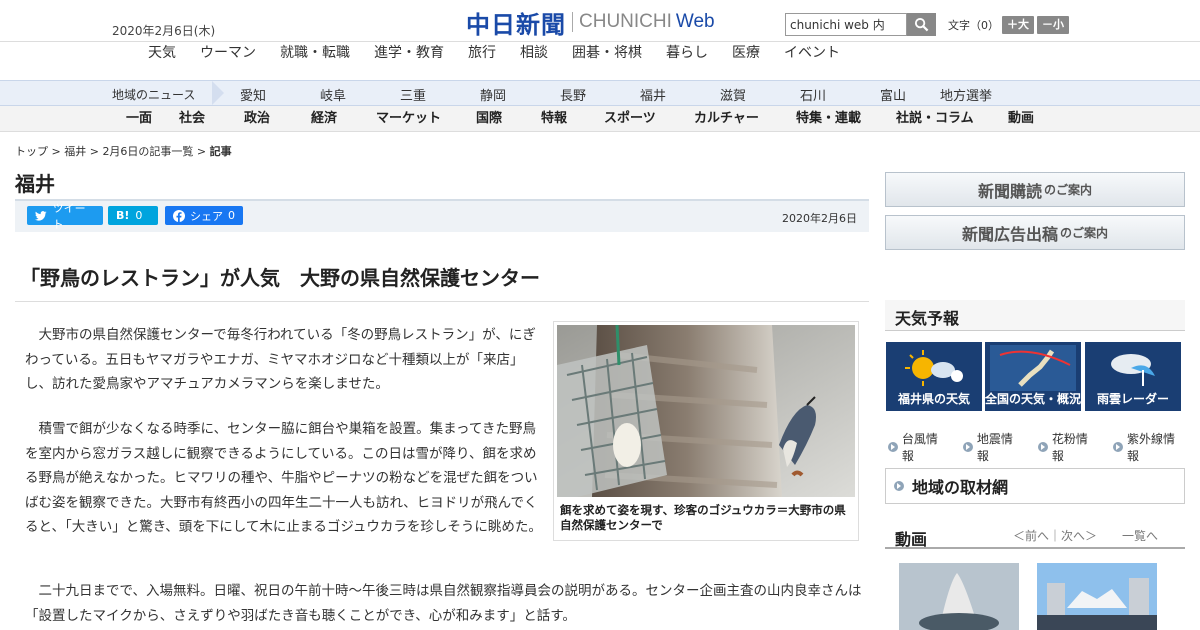  I want to click on category-nav-item: 一面, so click(152, 118).